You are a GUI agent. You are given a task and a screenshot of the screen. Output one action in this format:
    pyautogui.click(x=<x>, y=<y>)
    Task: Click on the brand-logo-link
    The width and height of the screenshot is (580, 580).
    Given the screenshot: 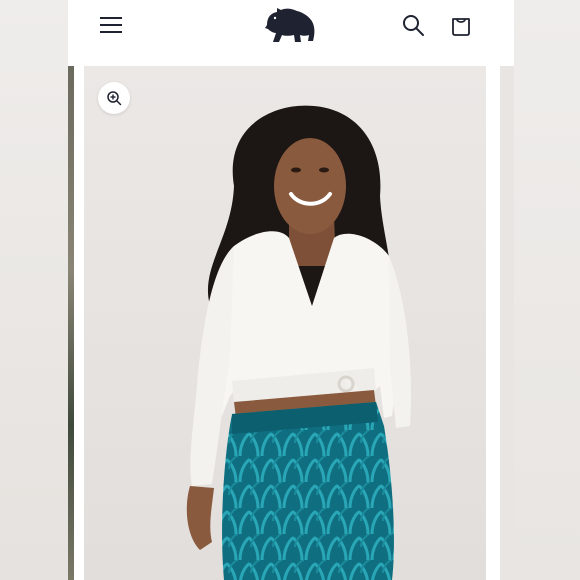 What is the action you would take?
    pyautogui.click(x=289, y=25)
    